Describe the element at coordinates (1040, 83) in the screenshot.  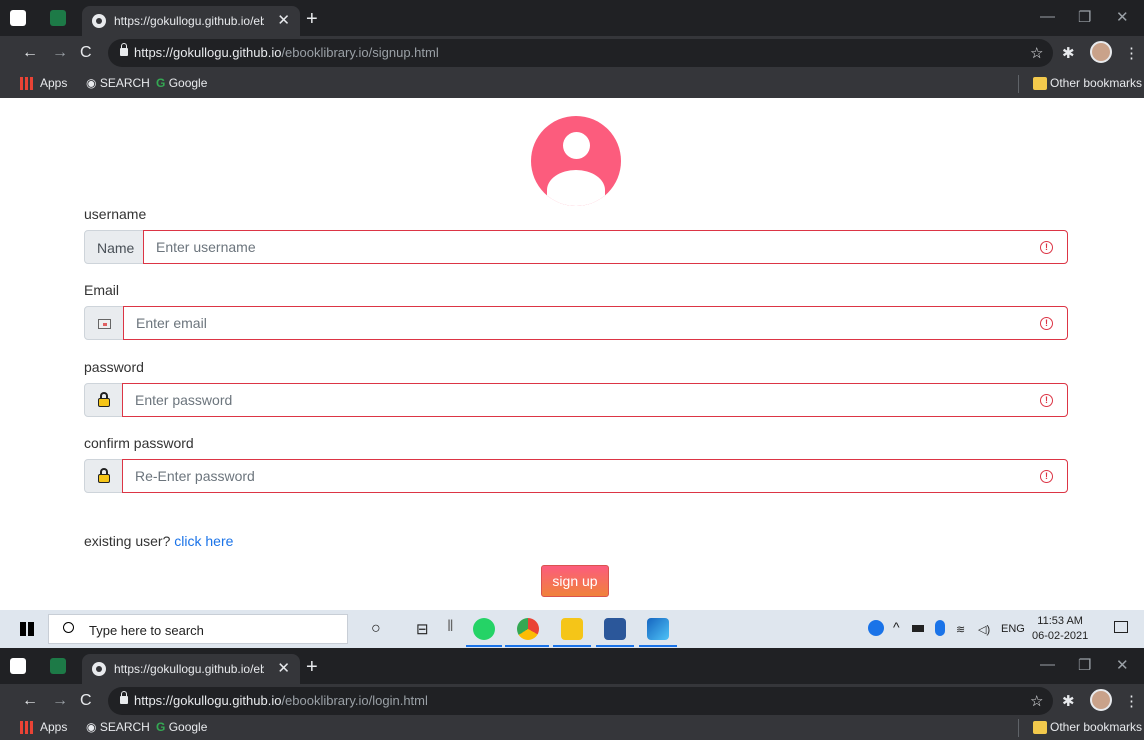
I see `folder-icon` at that location.